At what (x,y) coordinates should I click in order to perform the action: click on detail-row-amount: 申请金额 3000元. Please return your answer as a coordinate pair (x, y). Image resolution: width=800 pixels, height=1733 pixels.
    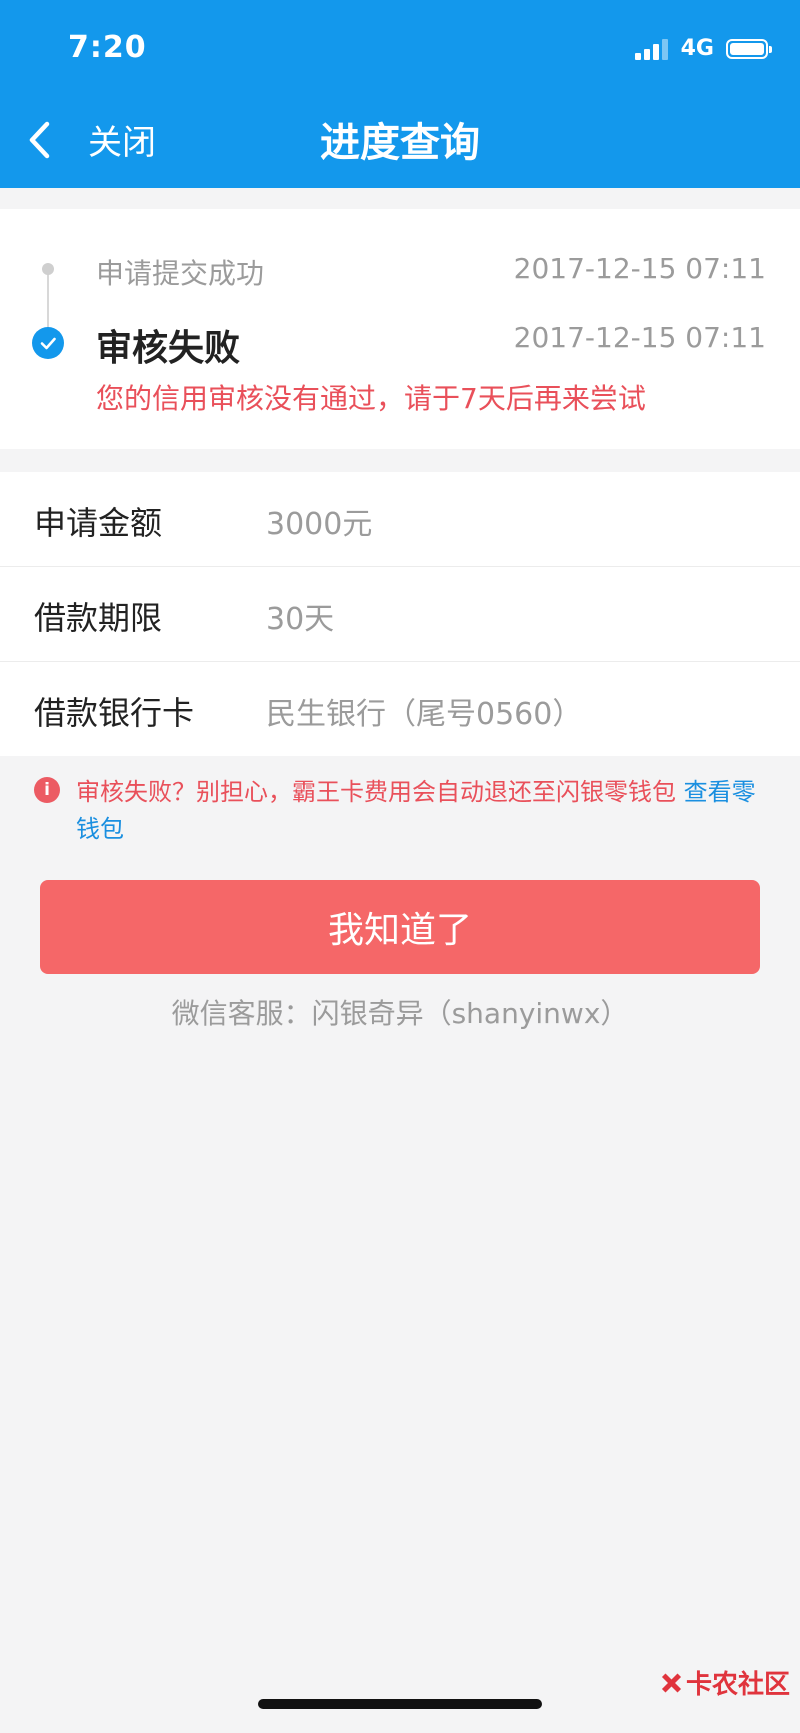
    Looking at the image, I should click on (400, 519).